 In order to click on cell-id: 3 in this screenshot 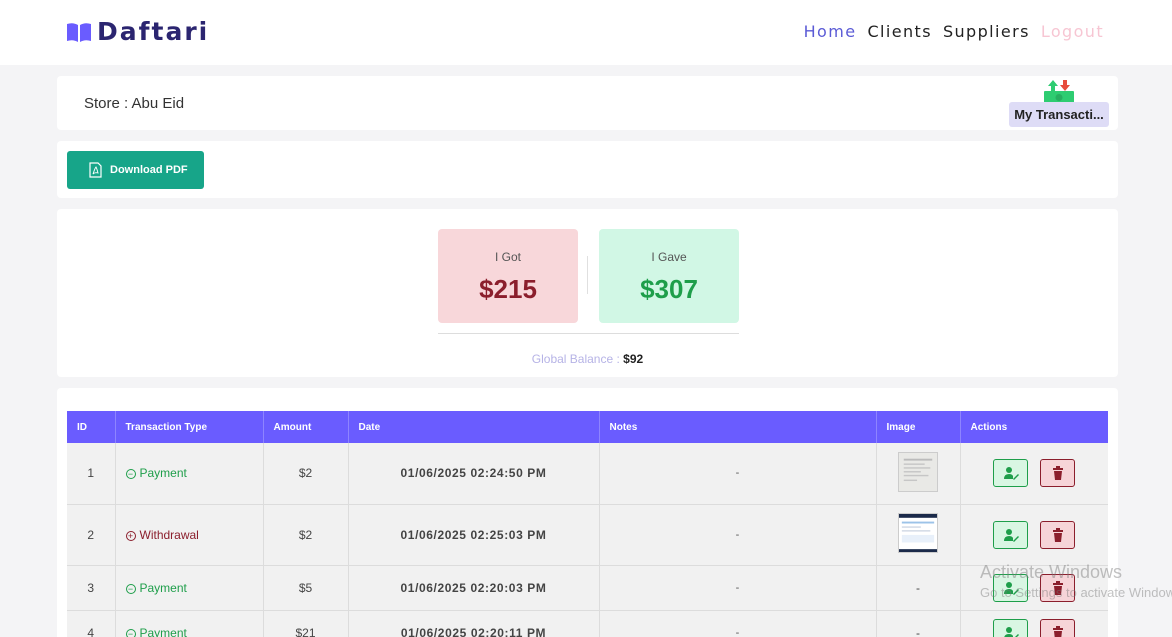, I will do `click(91, 588)`.